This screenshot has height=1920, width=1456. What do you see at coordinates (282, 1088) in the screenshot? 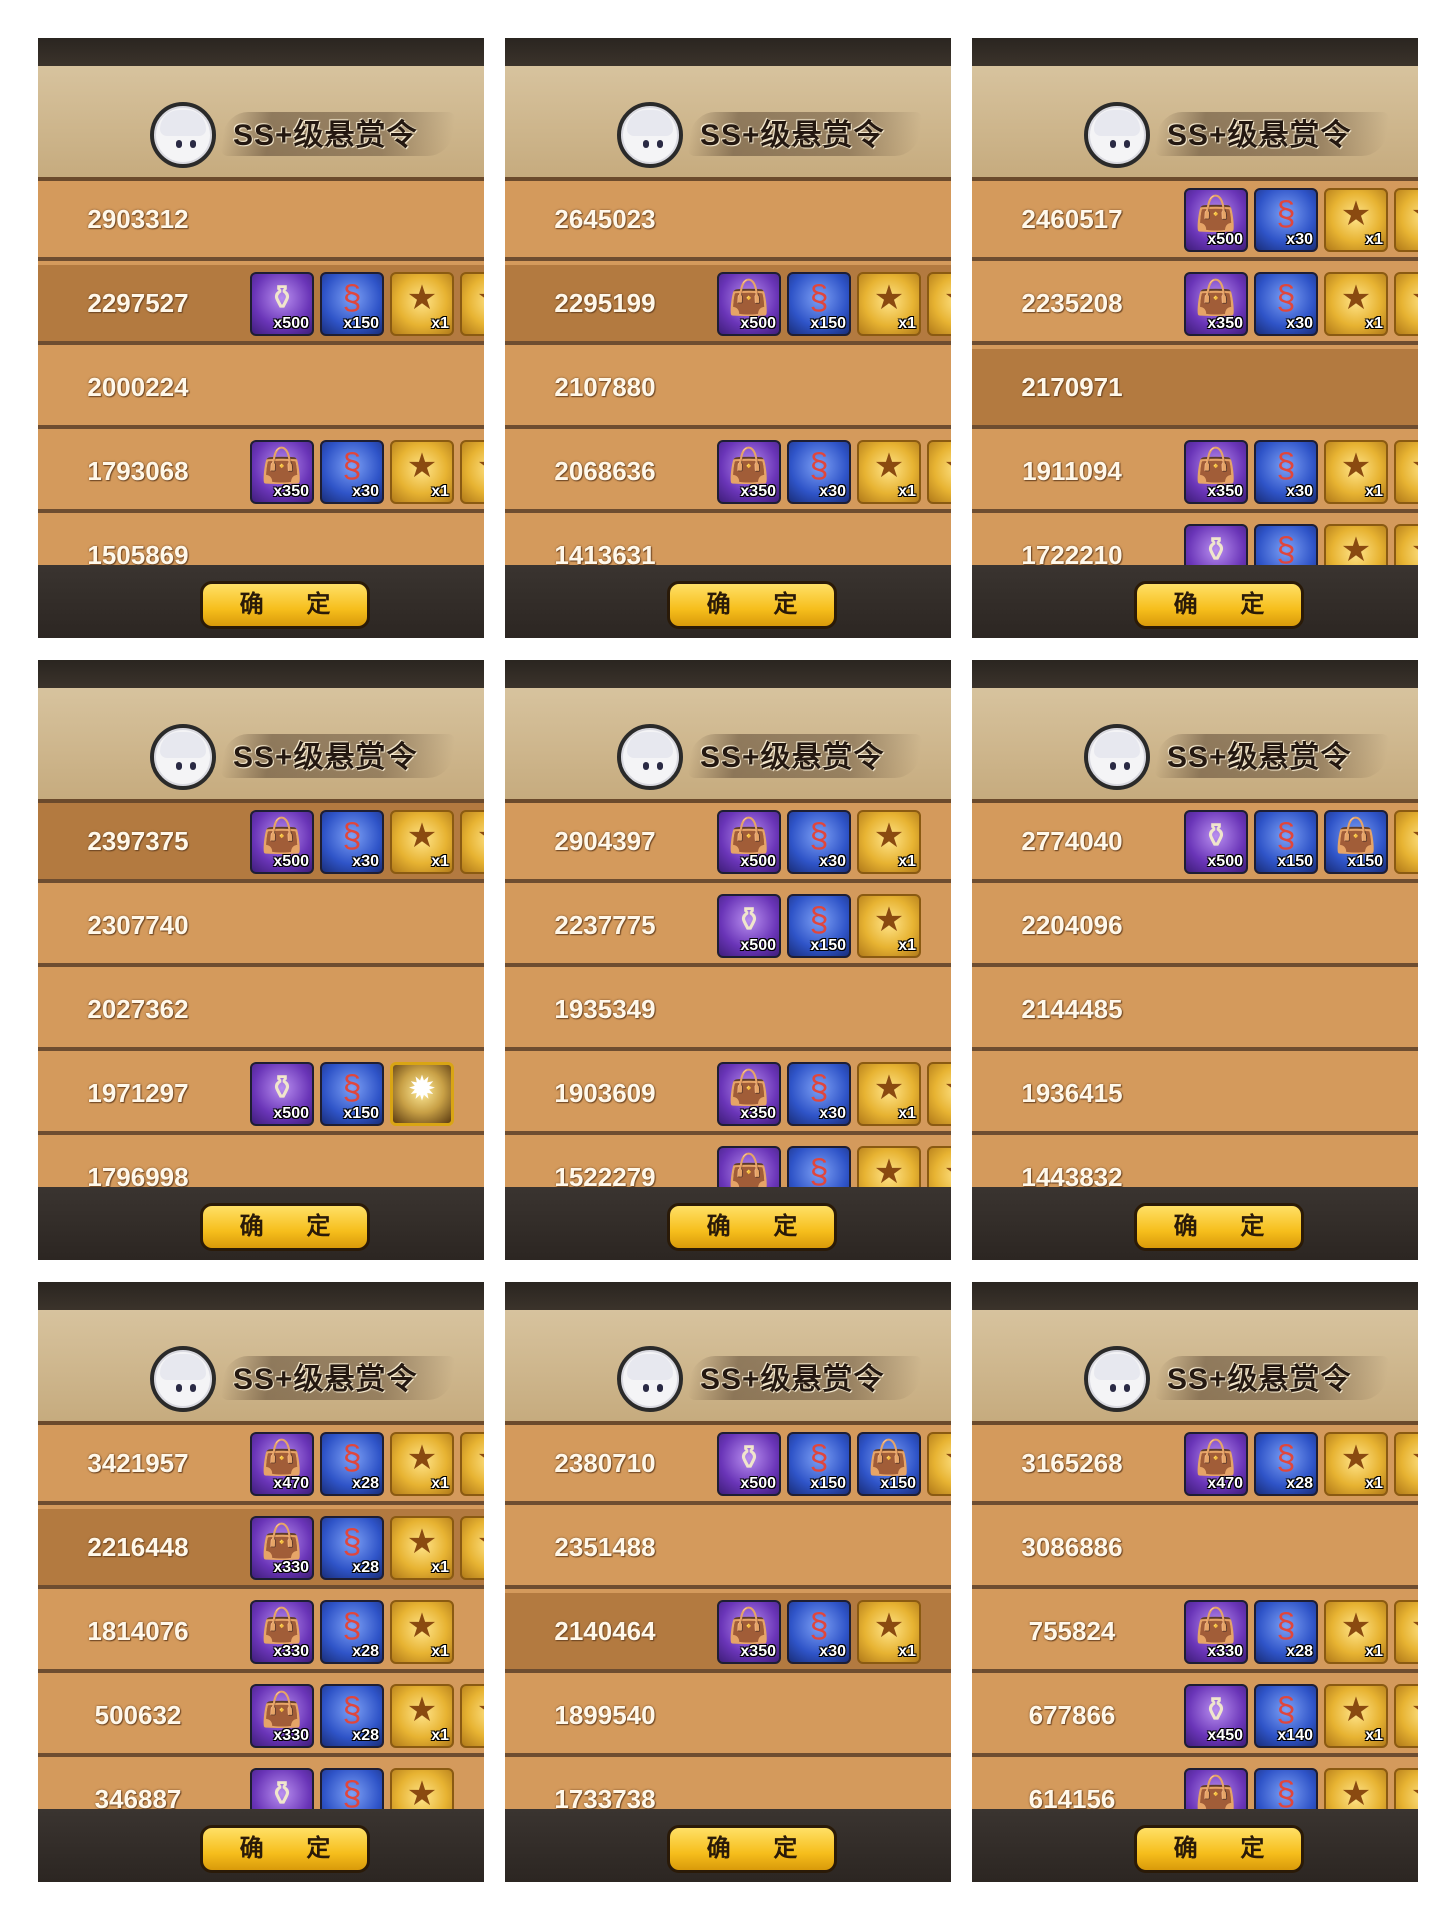
I see `item-glyph: ⚱` at bounding box center [282, 1088].